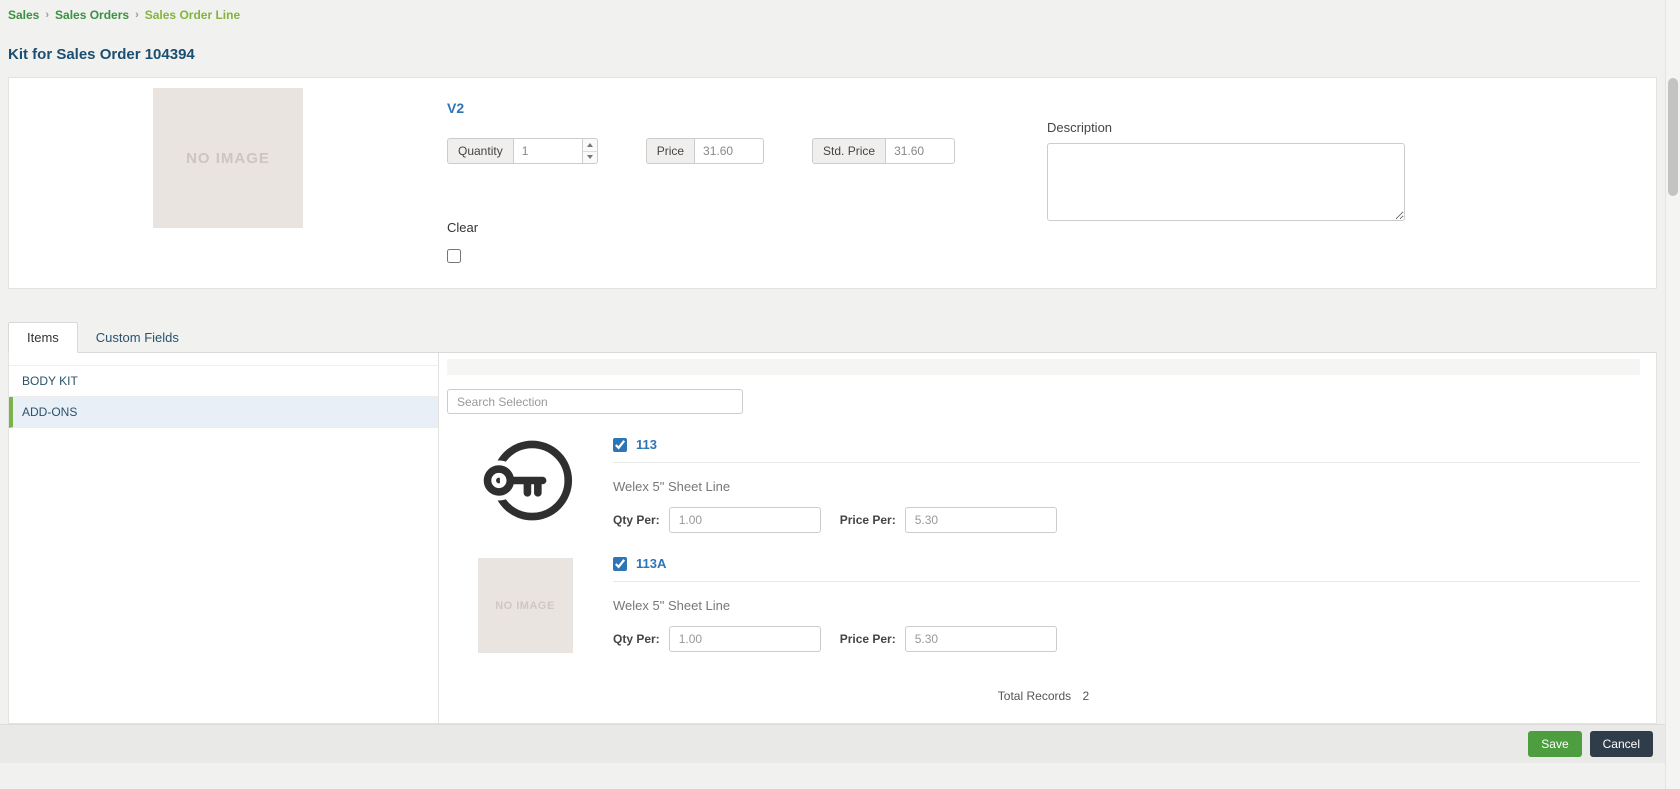 This screenshot has height=789, width=1680. Describe the element at coordinates (1226, 182) in the screenshot. I see `description-textarea` at that location.